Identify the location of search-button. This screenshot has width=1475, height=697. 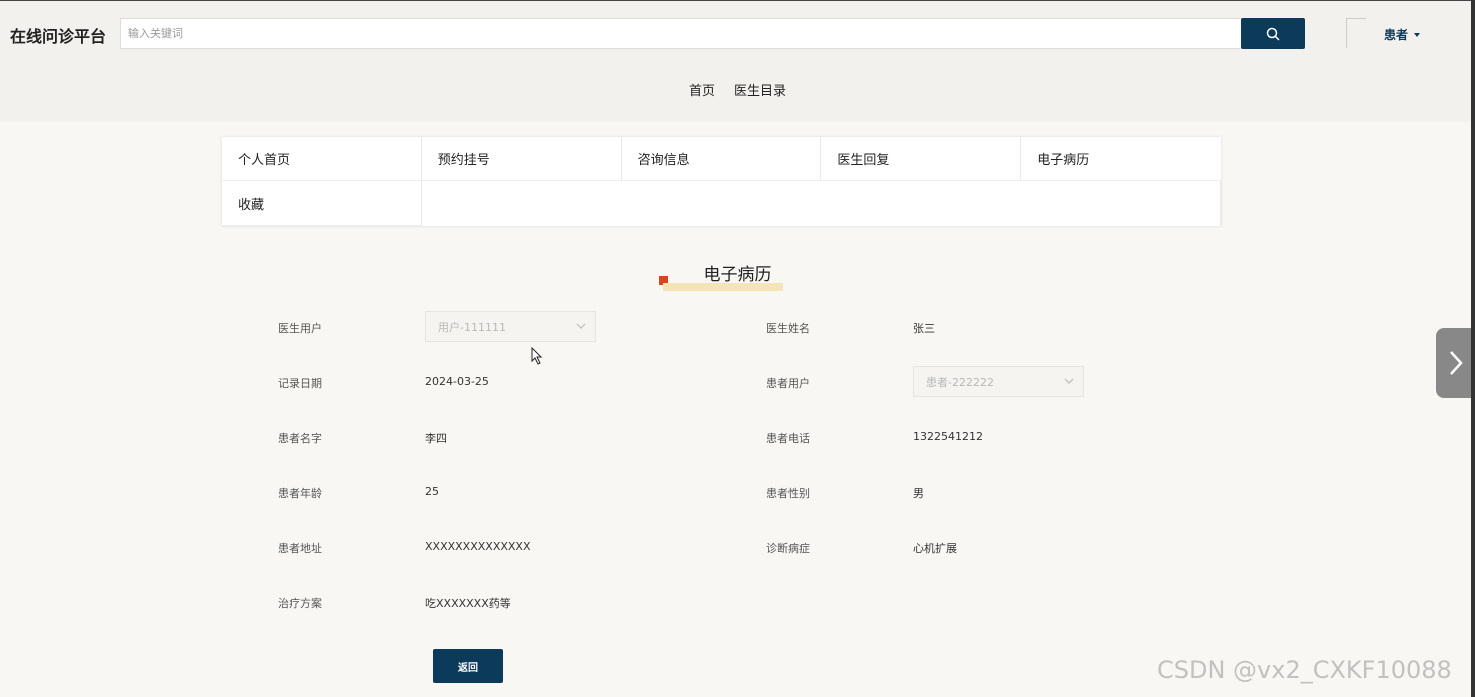
(1273, 33).